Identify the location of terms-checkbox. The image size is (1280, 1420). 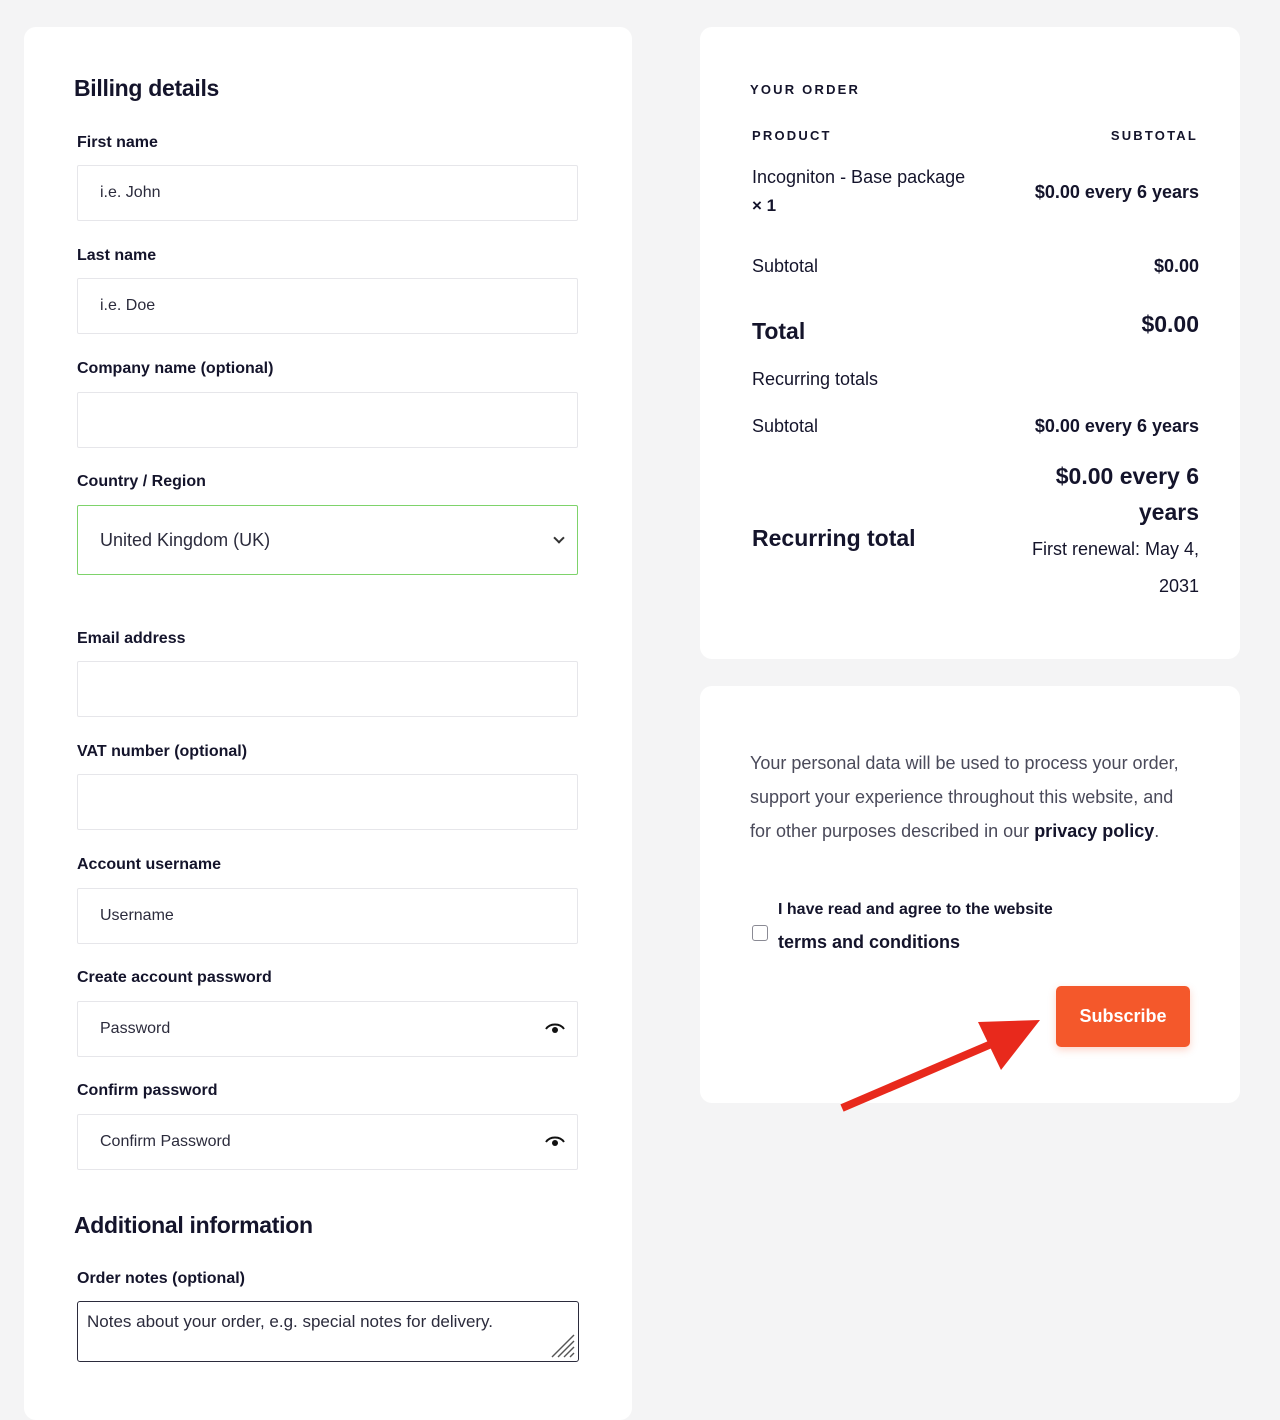
(760, 933).